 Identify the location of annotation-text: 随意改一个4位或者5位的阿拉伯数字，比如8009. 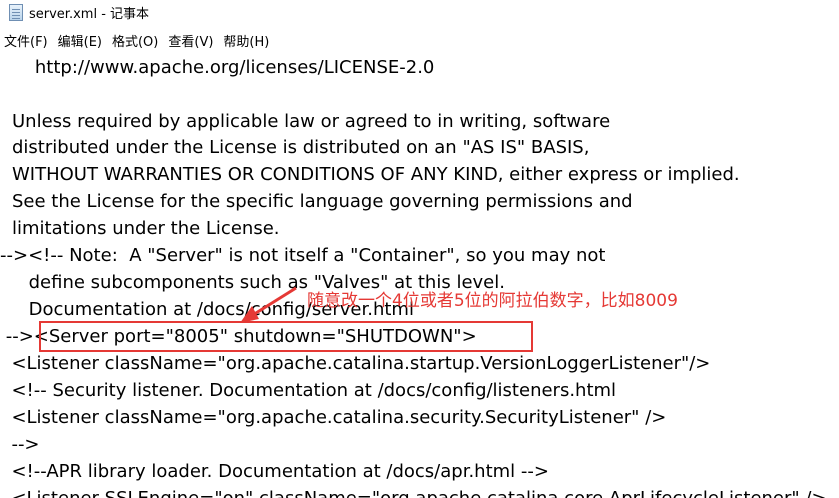
(492, 301).